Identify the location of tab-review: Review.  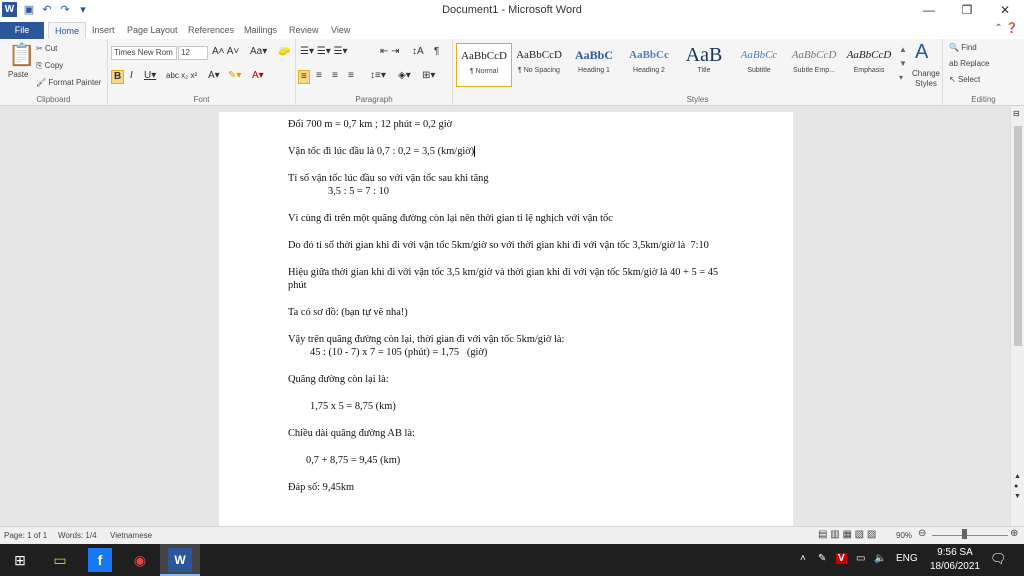
(304, 30).